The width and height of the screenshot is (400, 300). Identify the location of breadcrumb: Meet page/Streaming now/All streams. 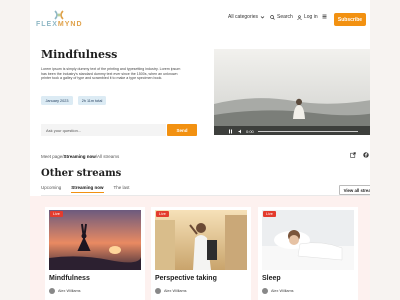
(80, 156).